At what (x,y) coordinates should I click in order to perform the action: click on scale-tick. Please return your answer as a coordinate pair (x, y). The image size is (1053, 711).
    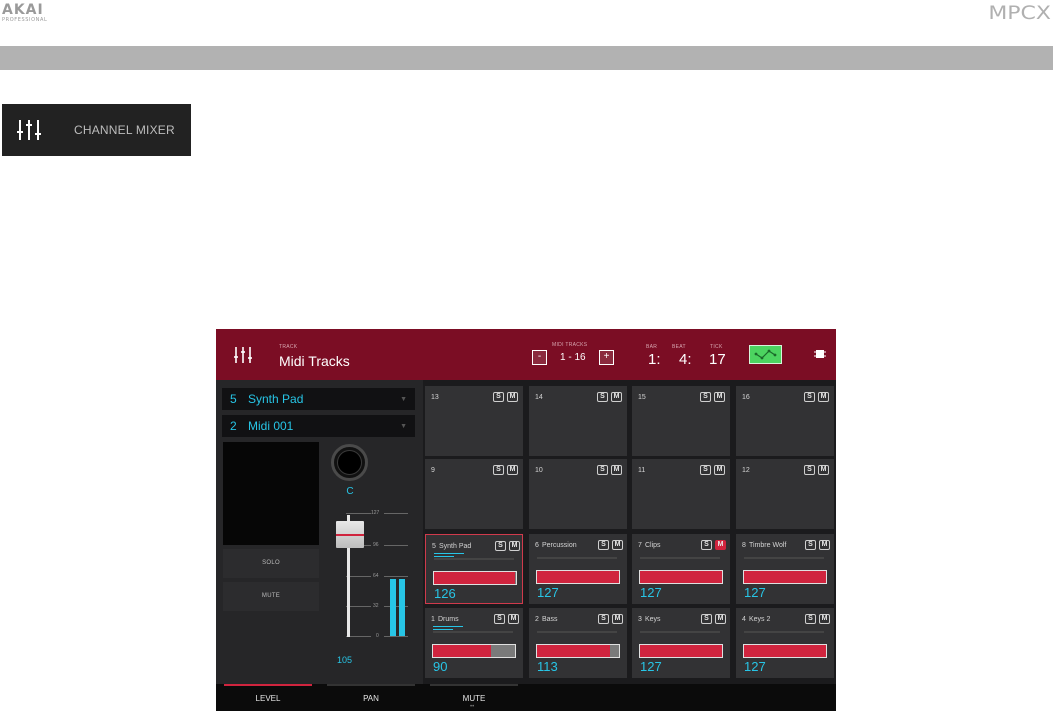
    Looking at the image, I should click on (396, 545).